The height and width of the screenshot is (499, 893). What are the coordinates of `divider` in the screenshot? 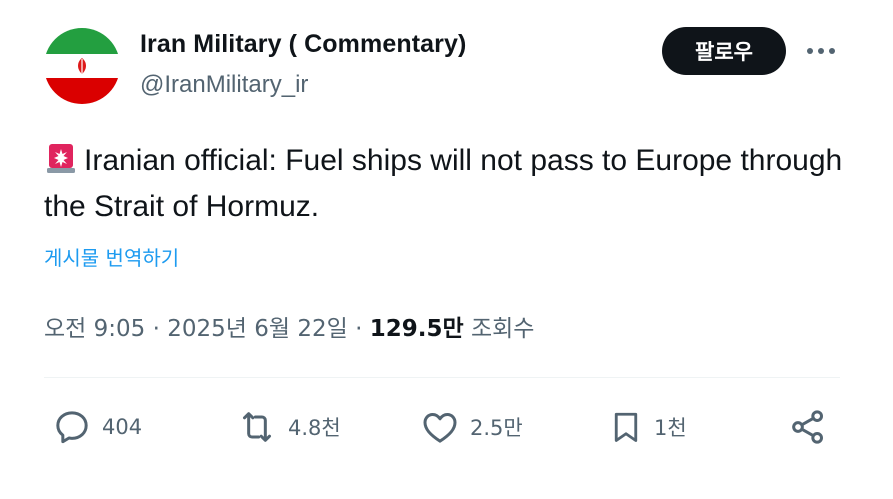 It's located at (442, 377).